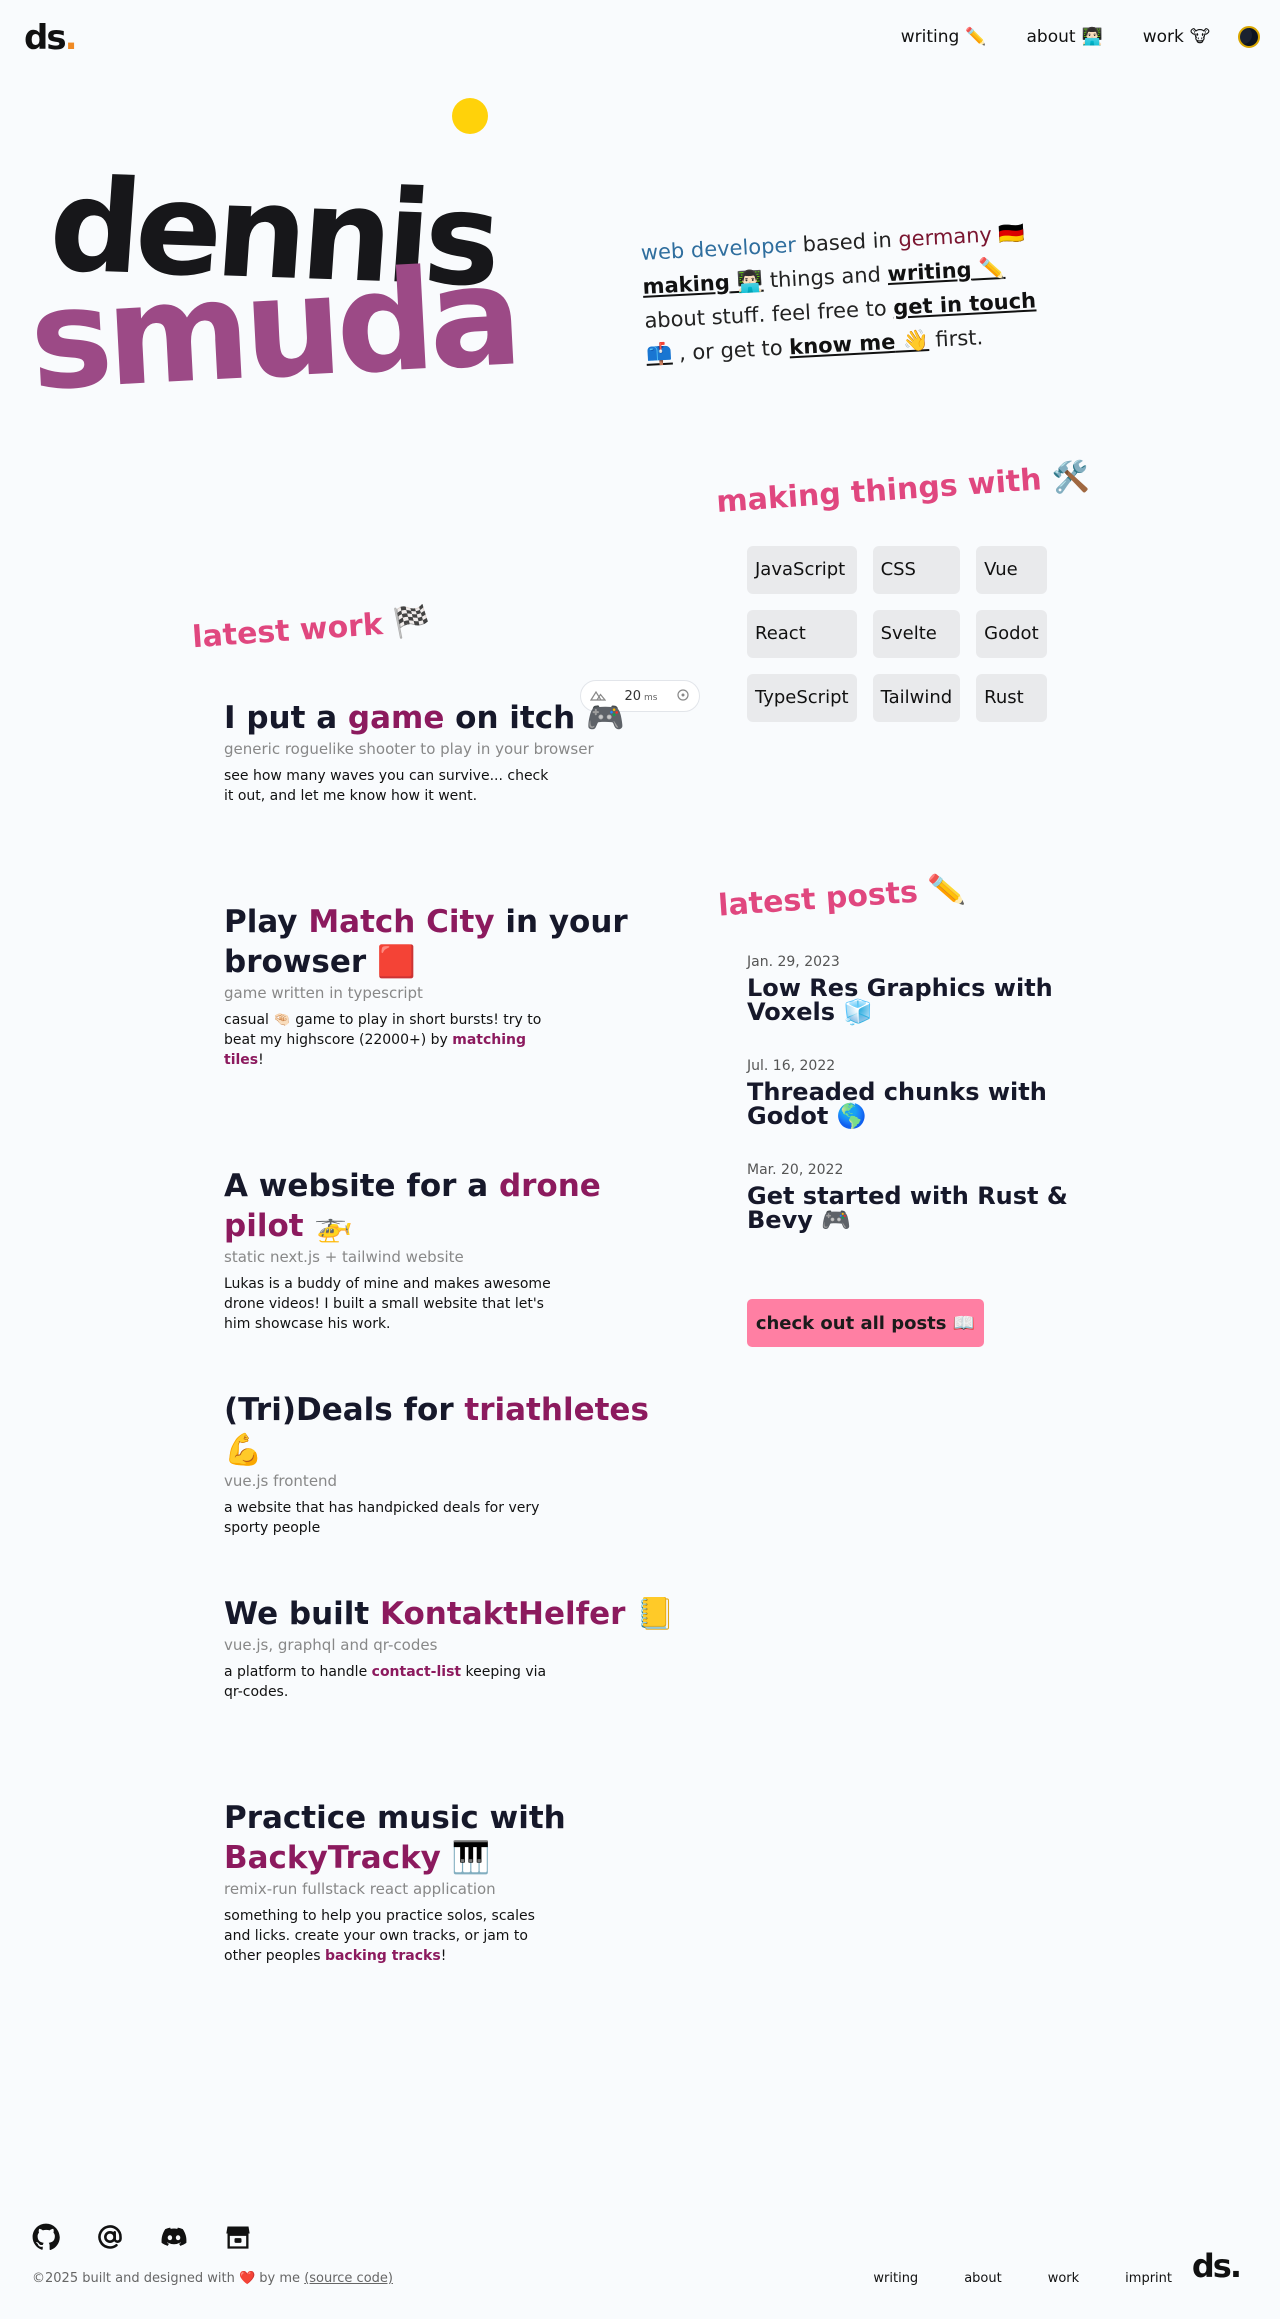 This screenshot has height=2319, width=1280. What do you see at coordinates (401, 922) in the screenshot?
I see `project-title-highlight: Match City` at bounding box center [401, 922].